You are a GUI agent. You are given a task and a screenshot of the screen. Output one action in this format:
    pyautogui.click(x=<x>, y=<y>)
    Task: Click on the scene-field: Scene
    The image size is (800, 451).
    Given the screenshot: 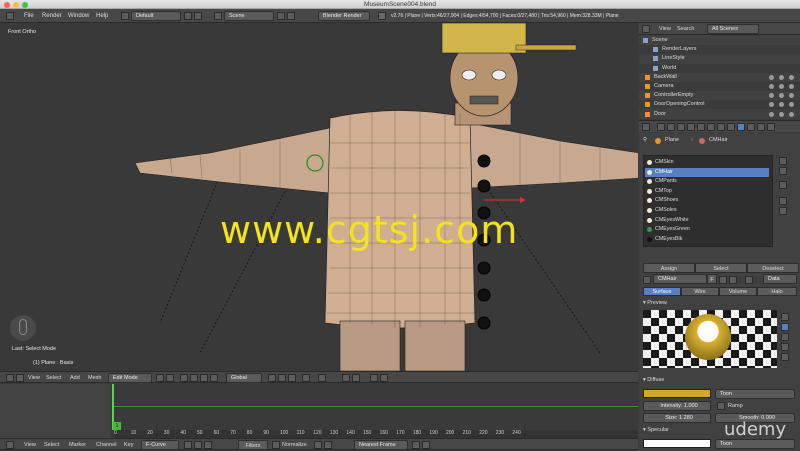 What is the action you would take?
    pyautogui.click(x=249, y=16)
    